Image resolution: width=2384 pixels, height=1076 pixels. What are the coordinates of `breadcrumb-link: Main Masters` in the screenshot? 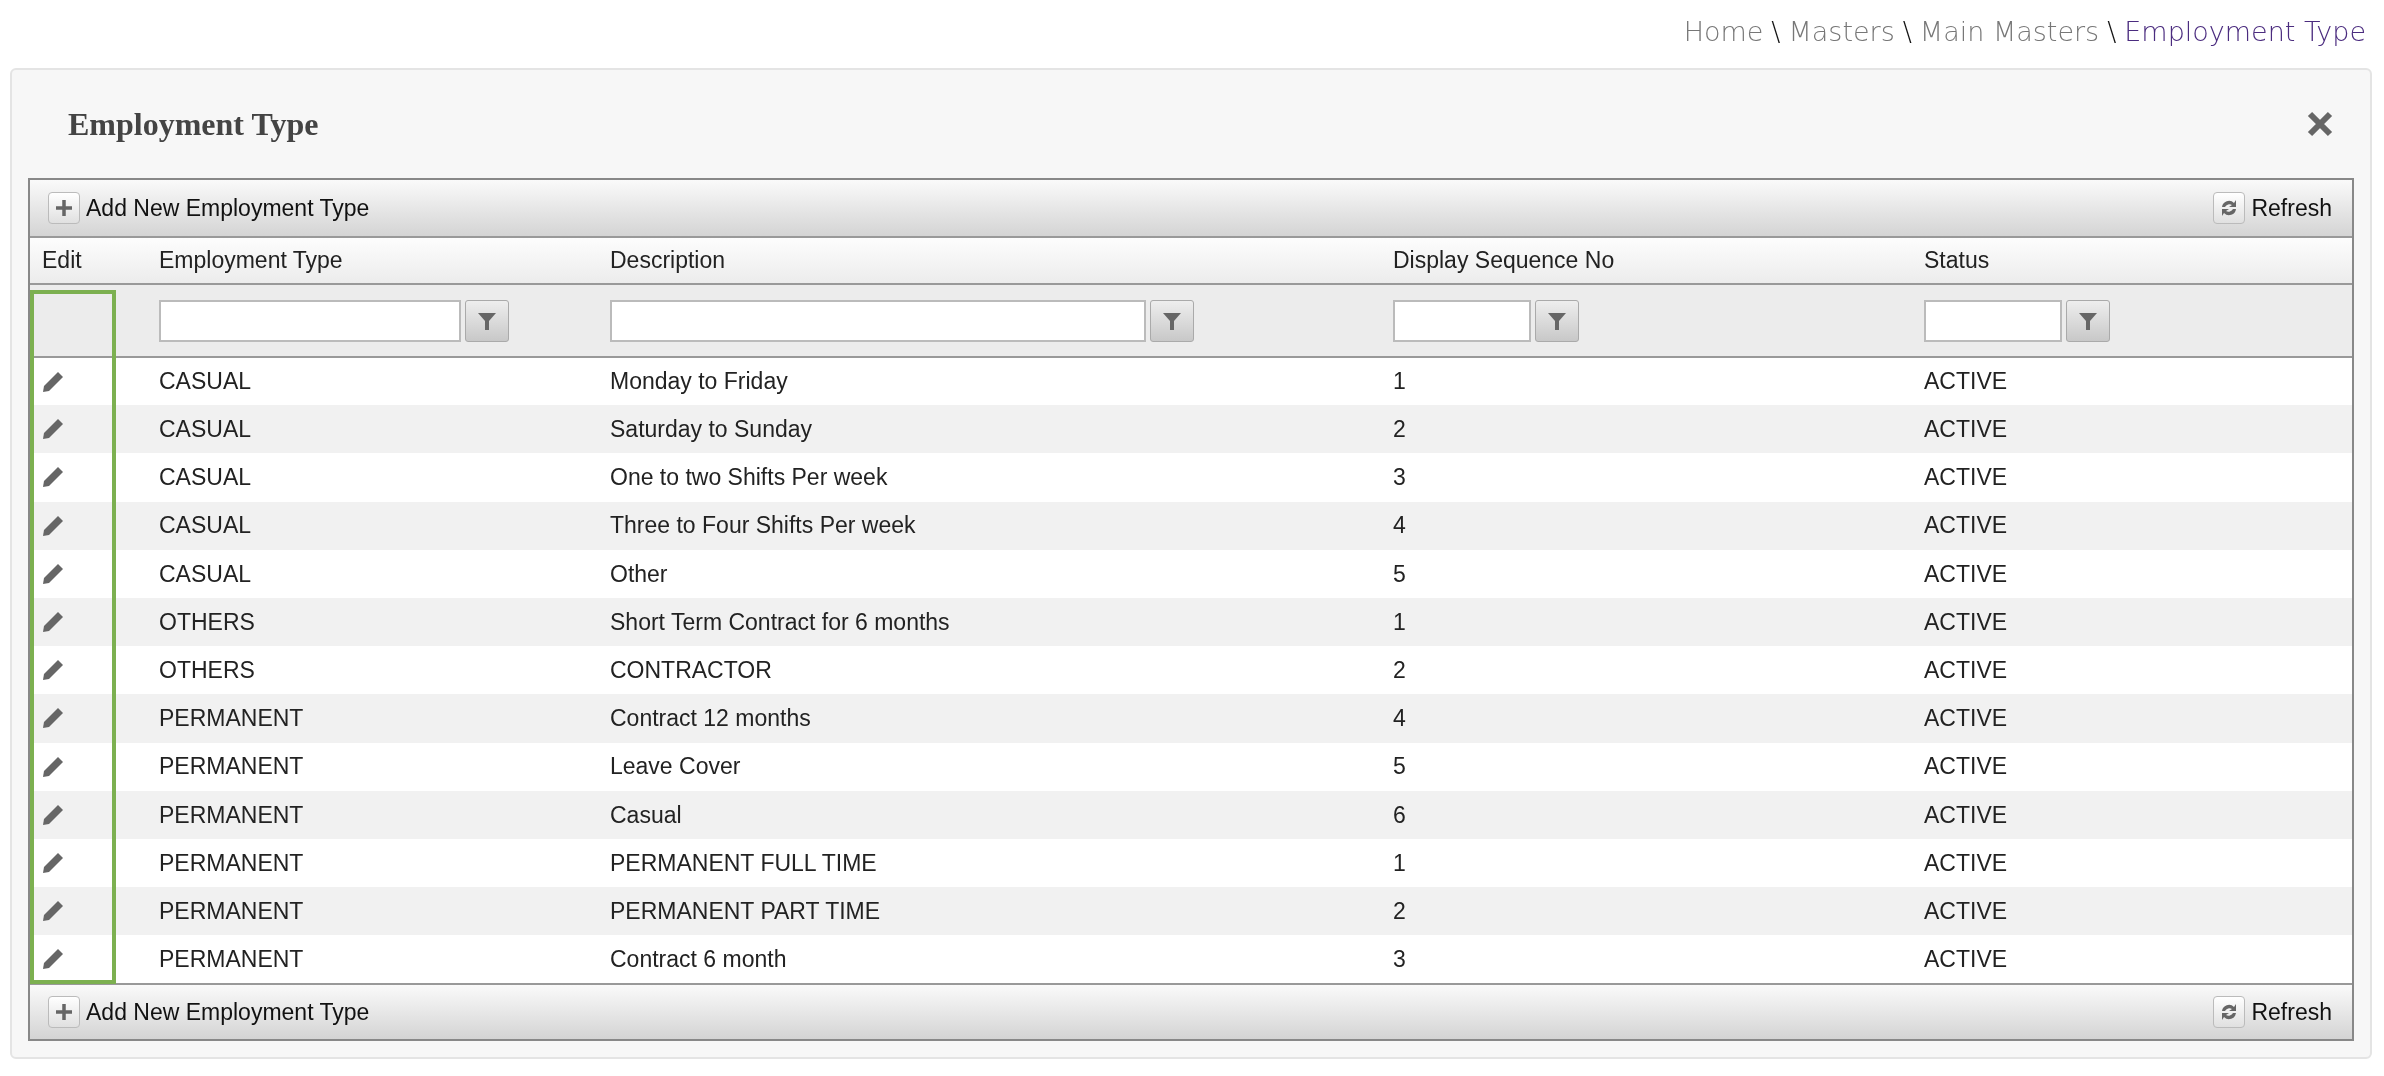 It's located at (2009, 35).